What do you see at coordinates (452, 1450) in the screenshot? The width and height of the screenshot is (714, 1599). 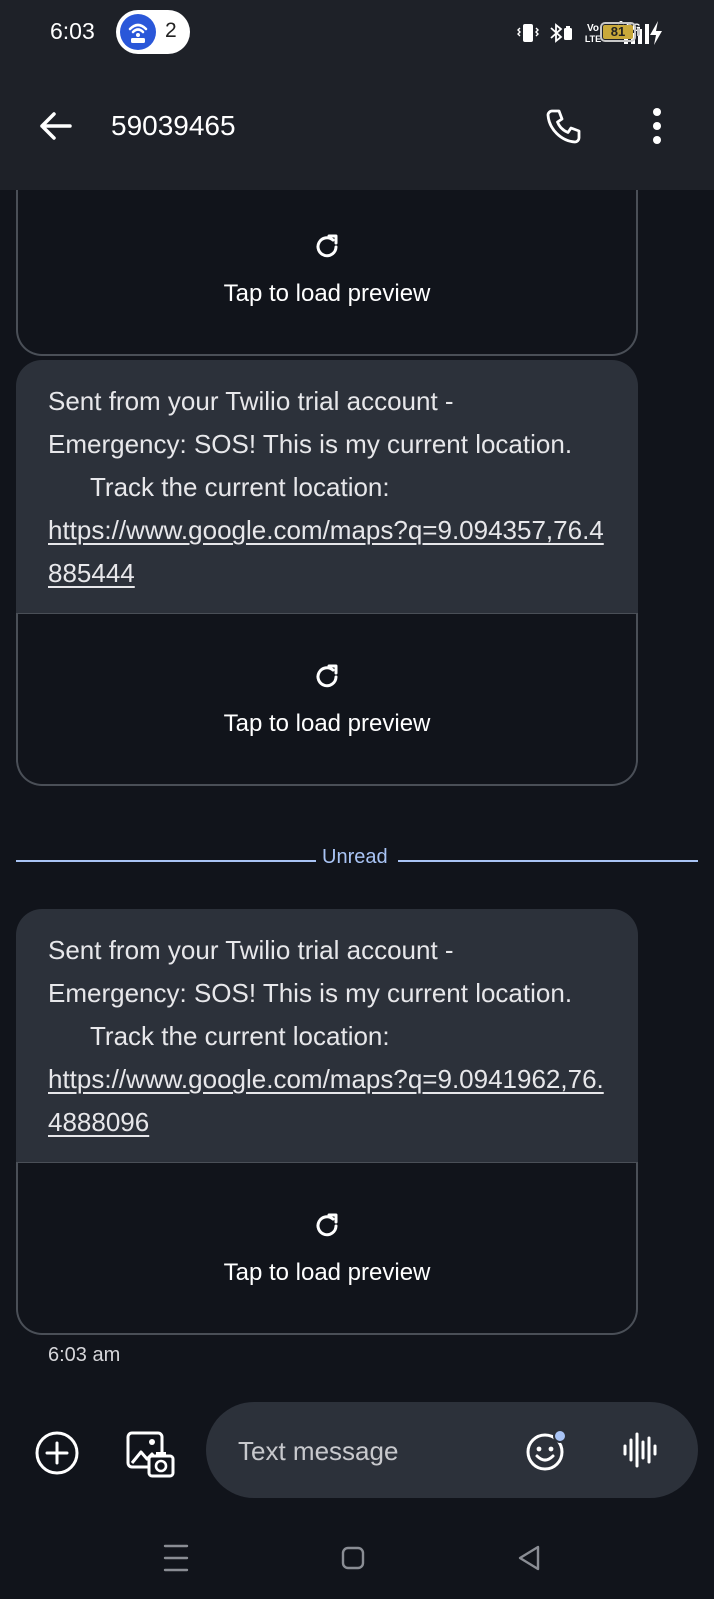 I see `message-input: Text message` at bounding box center [452, 1450].